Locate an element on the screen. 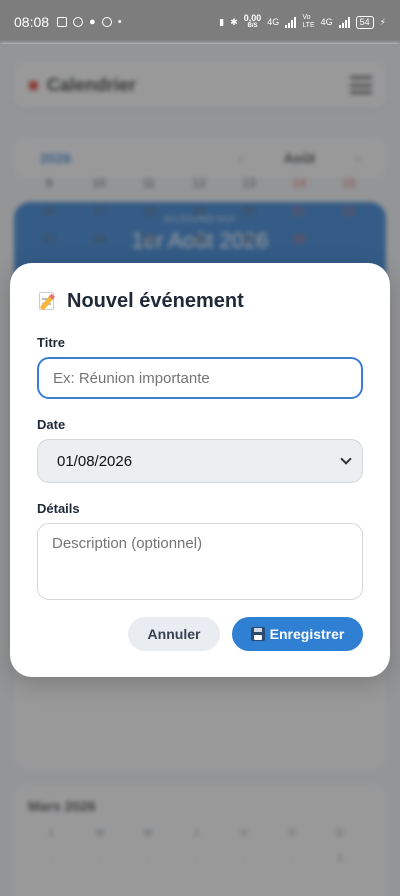  snapchat-icon: ● is located at coordinates (92, 22).